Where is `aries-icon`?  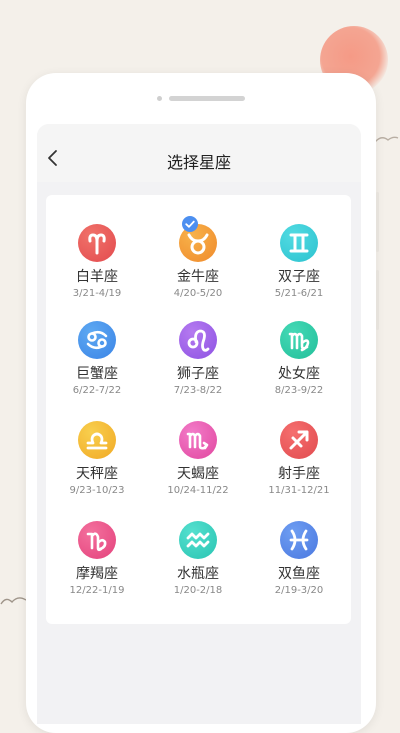
aries-icon is located at coordinates (97, 243).